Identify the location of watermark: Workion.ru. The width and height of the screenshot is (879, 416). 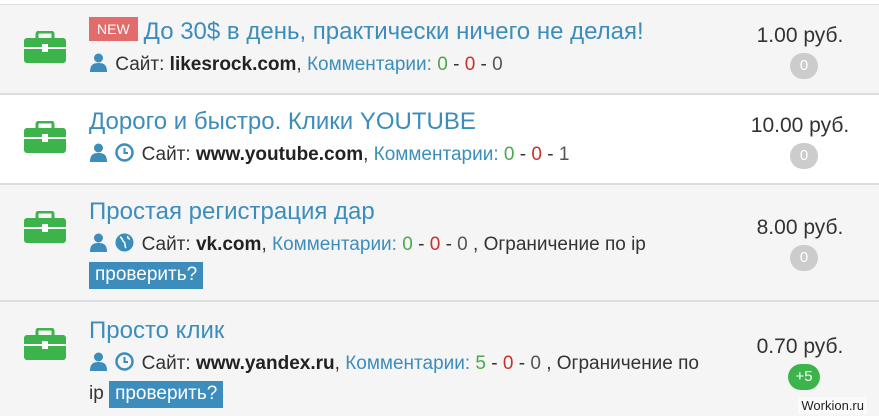
(832, 405).